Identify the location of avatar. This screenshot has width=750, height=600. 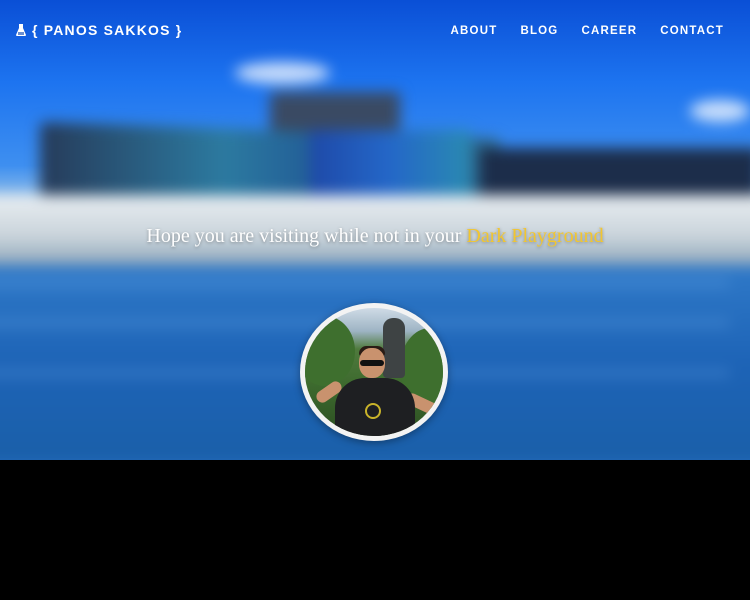
(374, 372).